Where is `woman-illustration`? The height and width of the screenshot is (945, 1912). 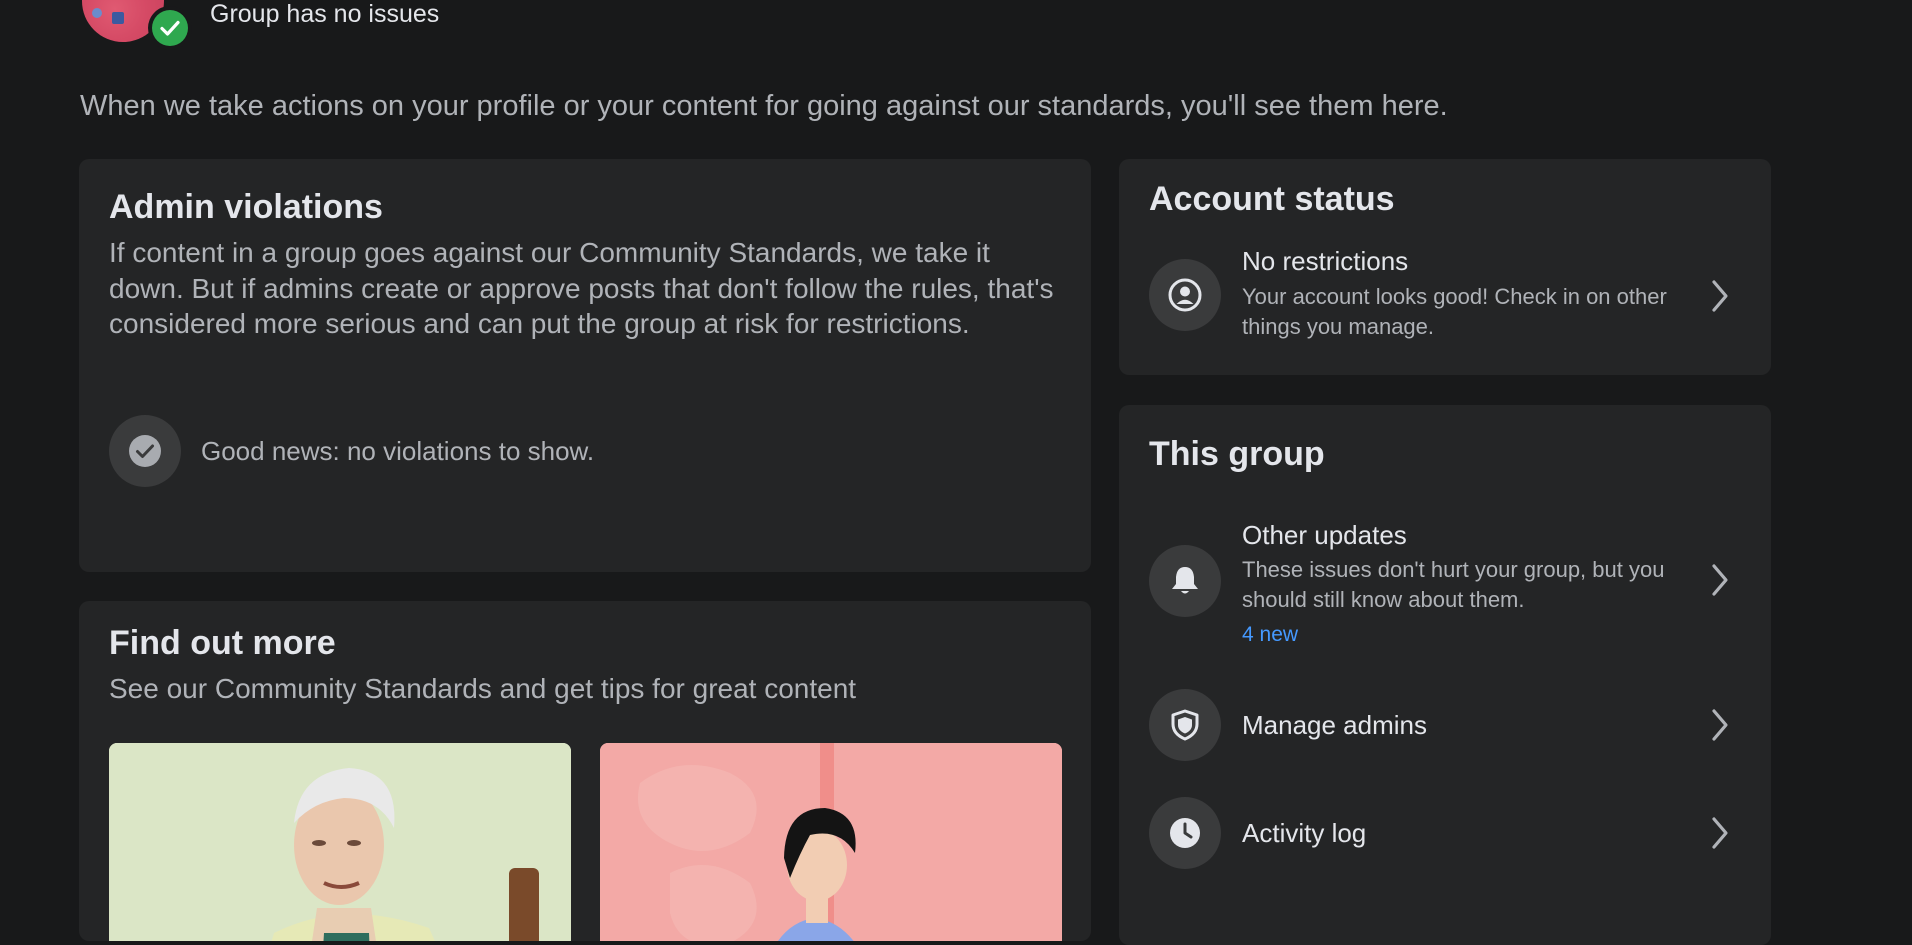 woman-illustration is located at coordinates (831, 842).